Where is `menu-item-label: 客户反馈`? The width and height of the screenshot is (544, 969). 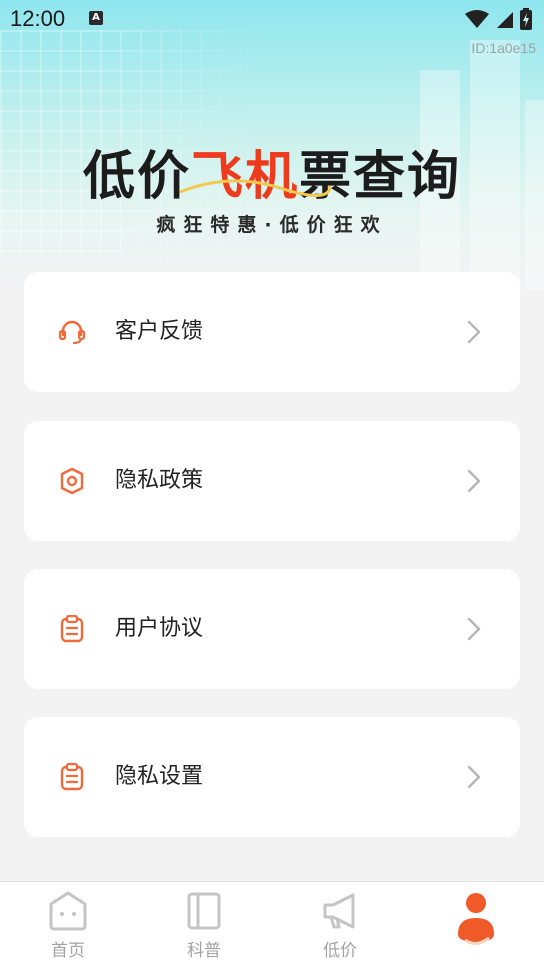
menu-item-label: 客户反馈 is located at coordinates (159, 331).